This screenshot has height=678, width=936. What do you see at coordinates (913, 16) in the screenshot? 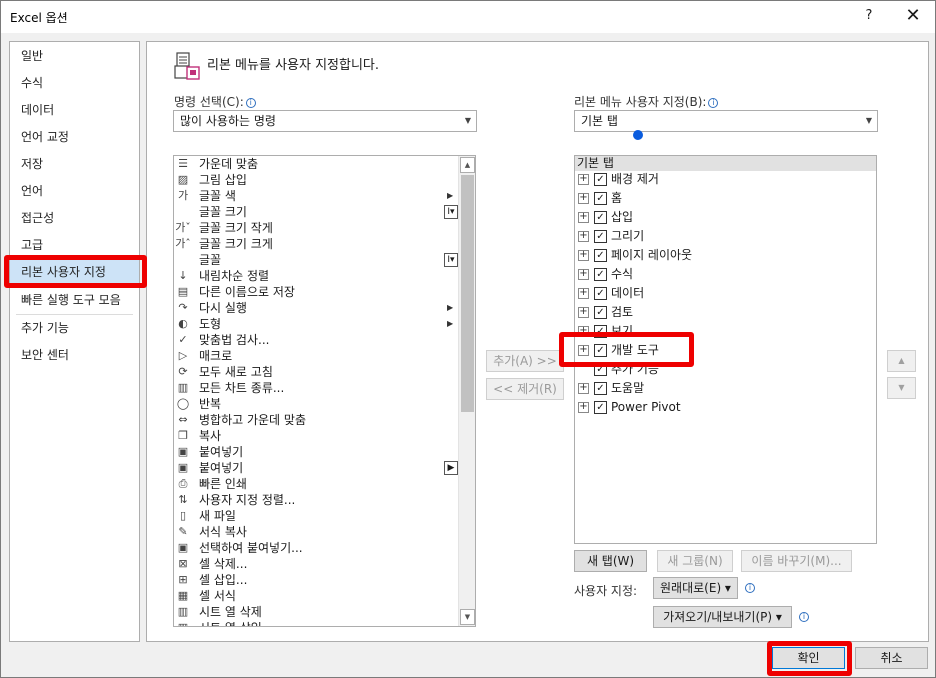
I see `close-icon: ✕` at bounding box center [913, 16].